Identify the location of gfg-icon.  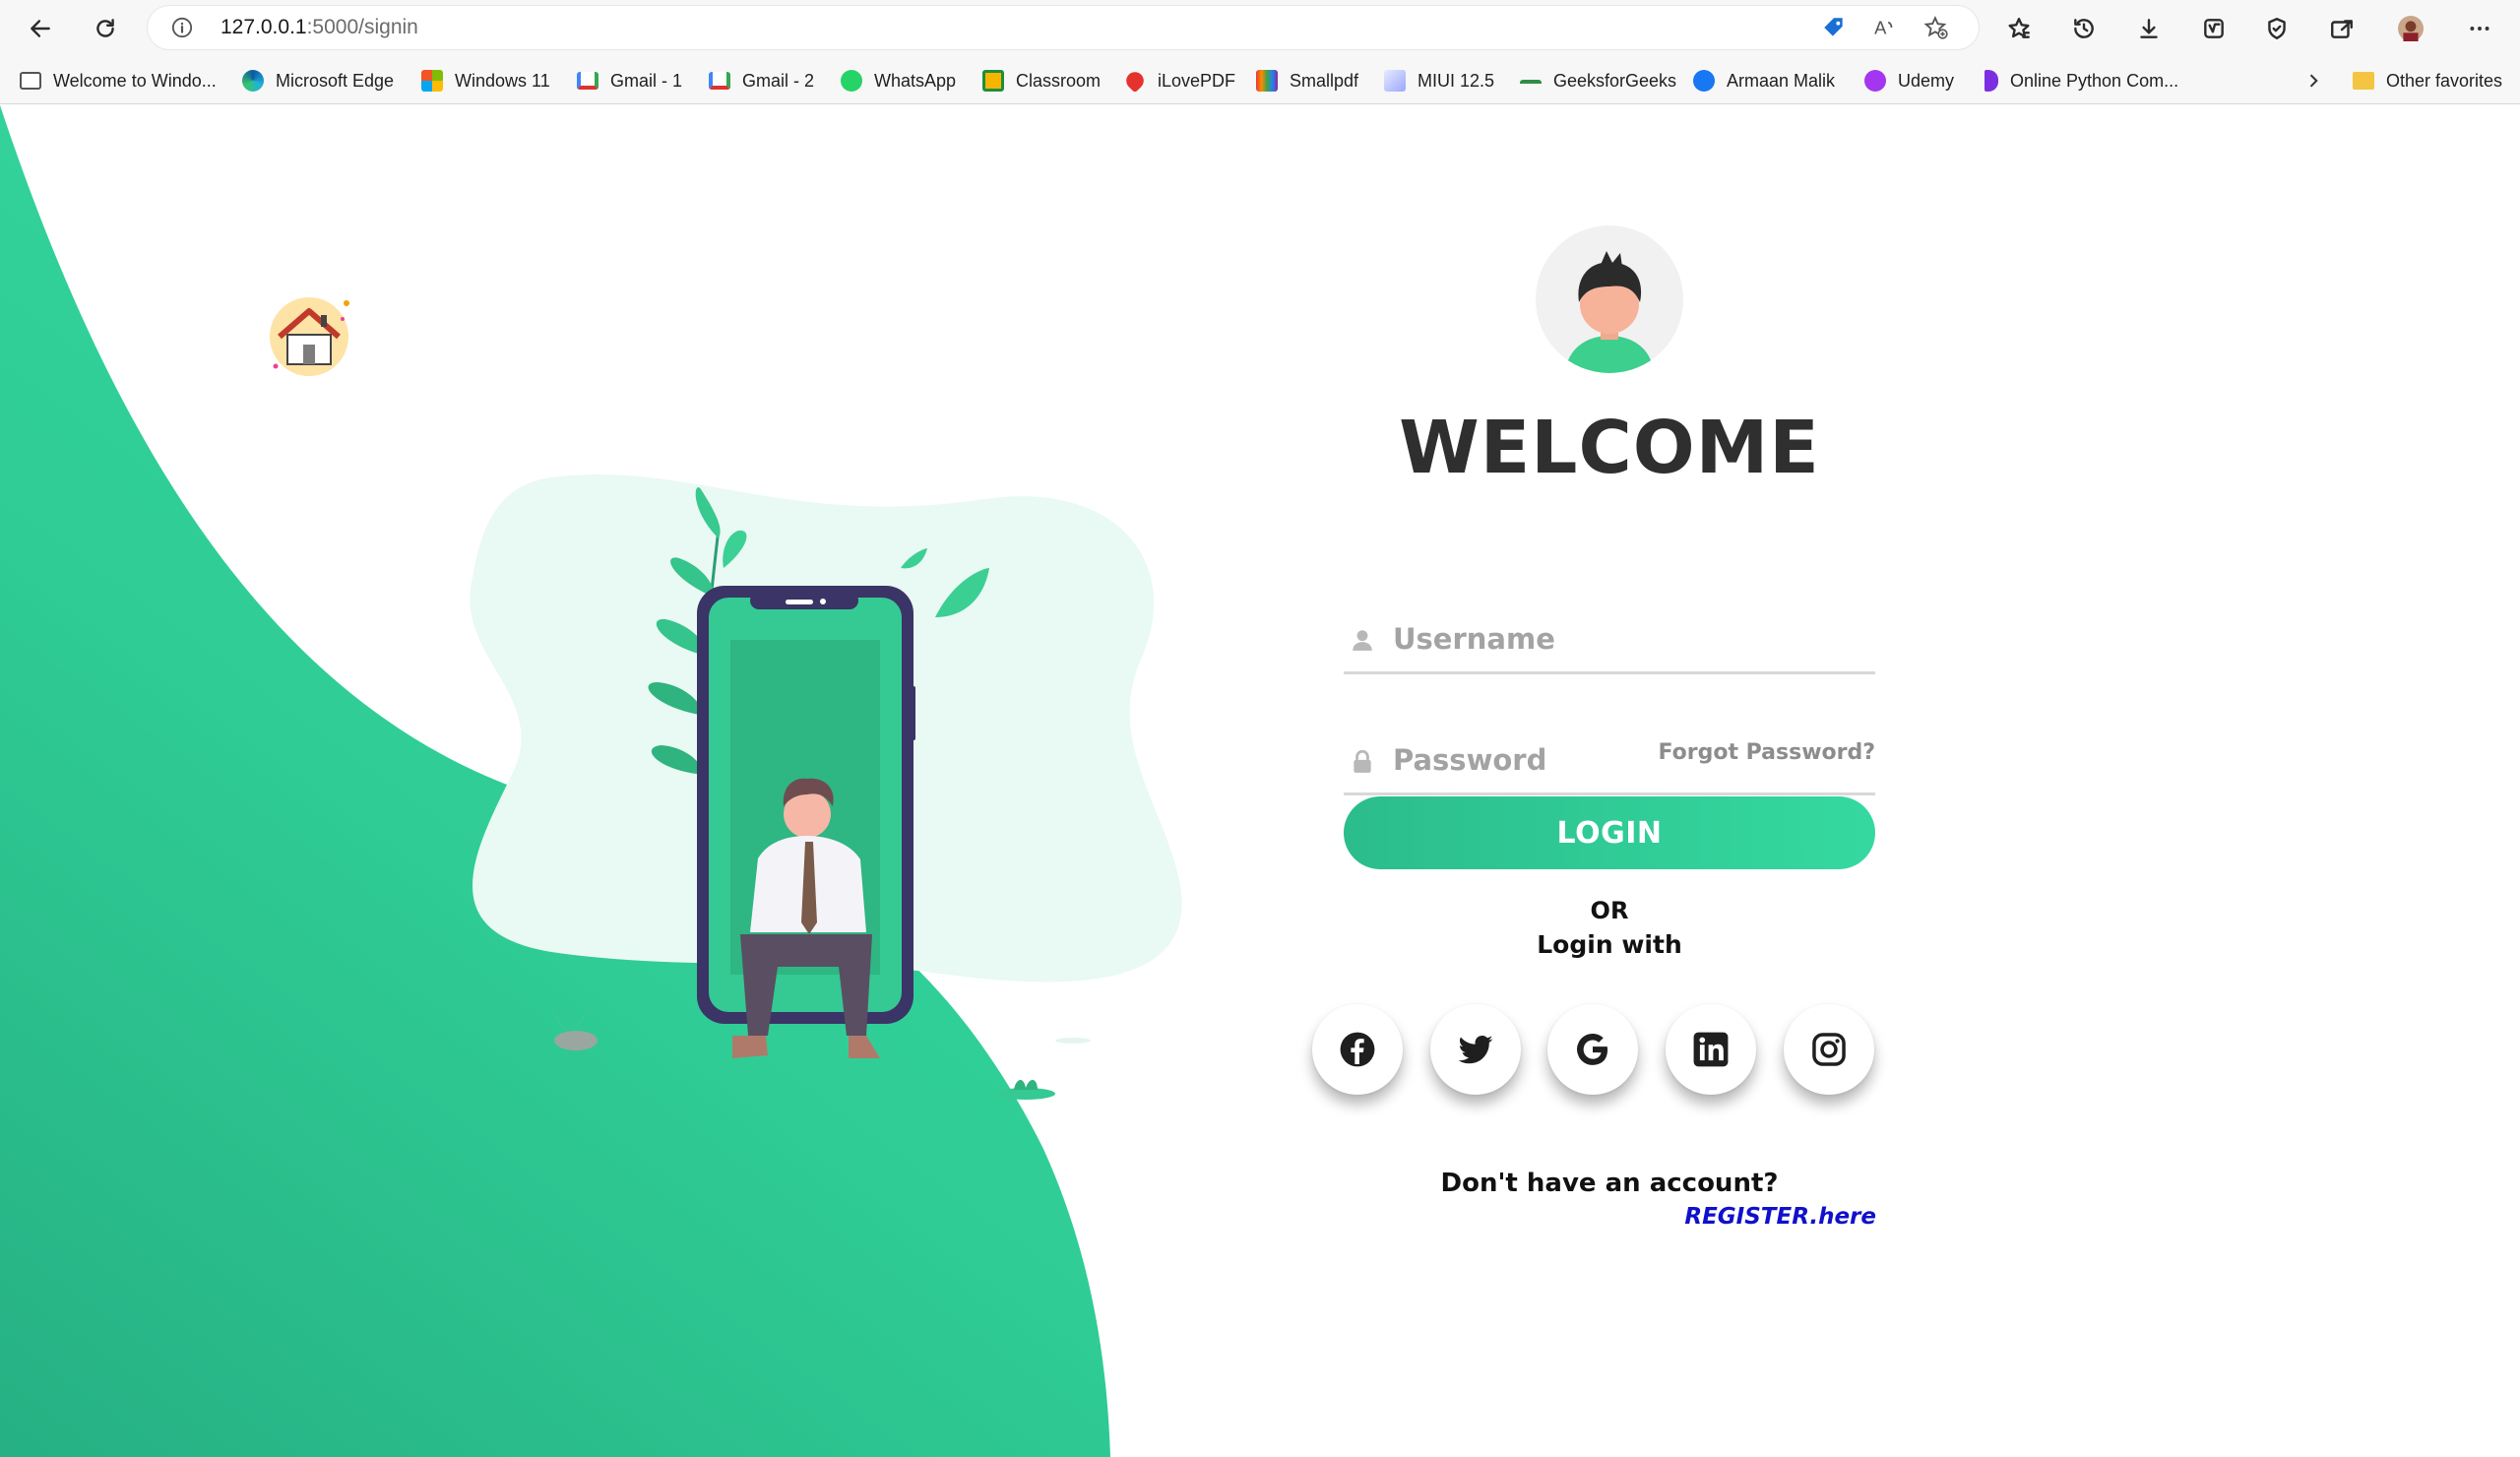
(1531, 84).